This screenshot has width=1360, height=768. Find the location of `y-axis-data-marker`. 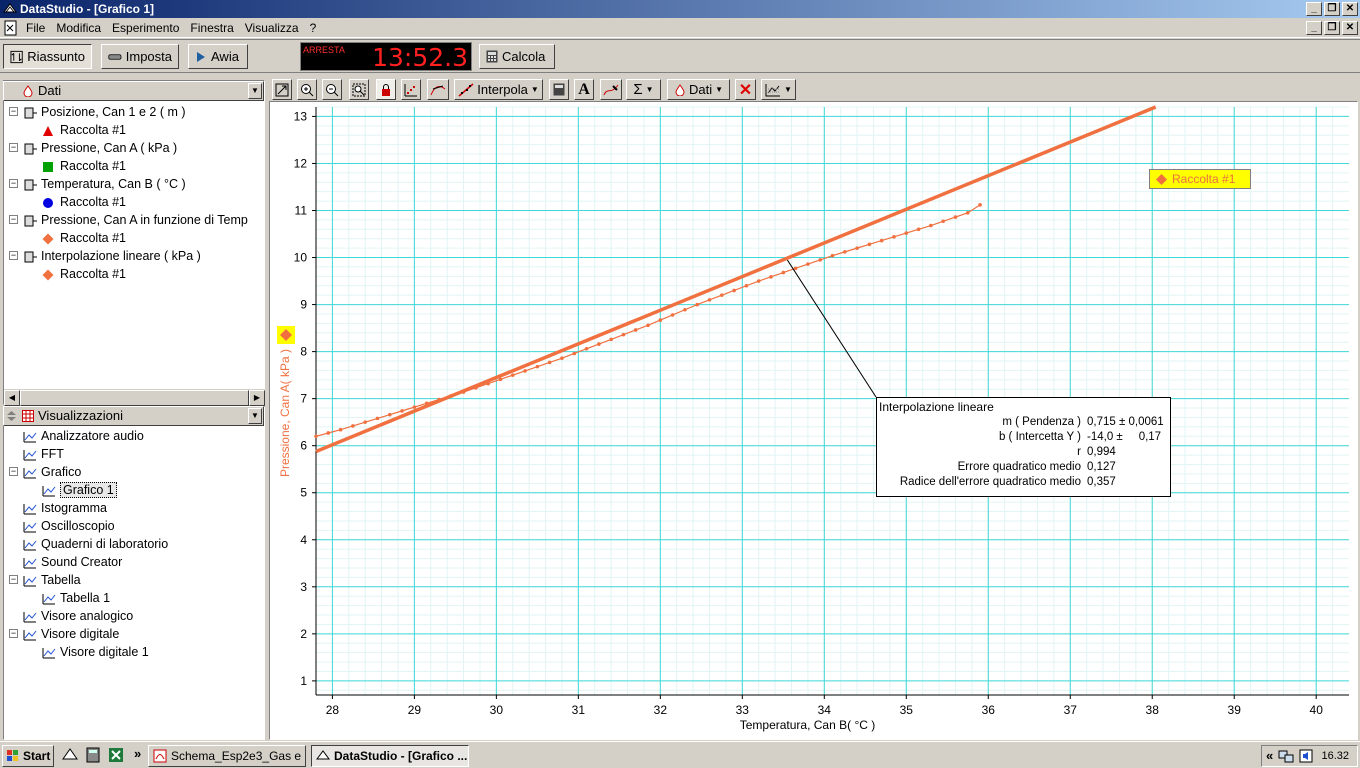

y-axis-data-marker is located at coordinates (286, 335).